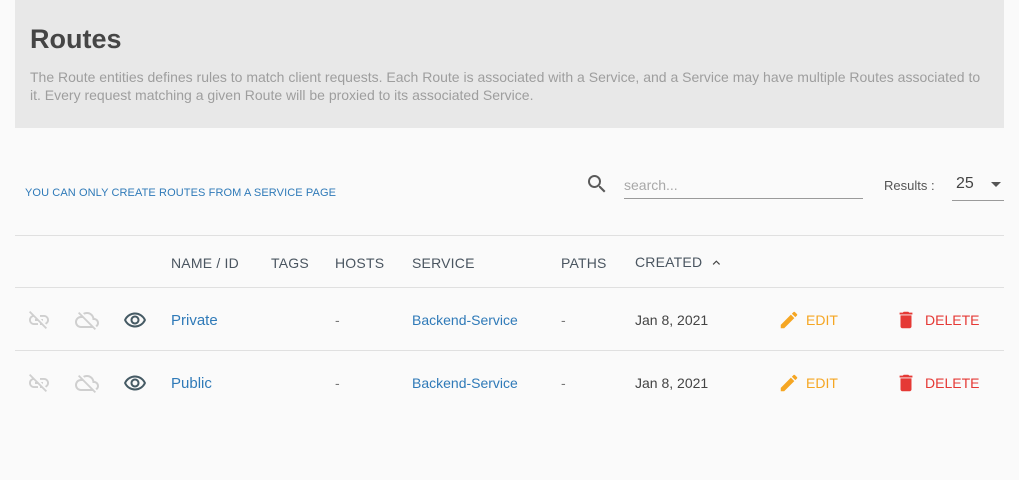 The width and height of the screenshot is (1019, 480). What do you see at coordinates (909, 185) in the screenshot?
I see `results-label: Results :` at bounding box center [909, 185].